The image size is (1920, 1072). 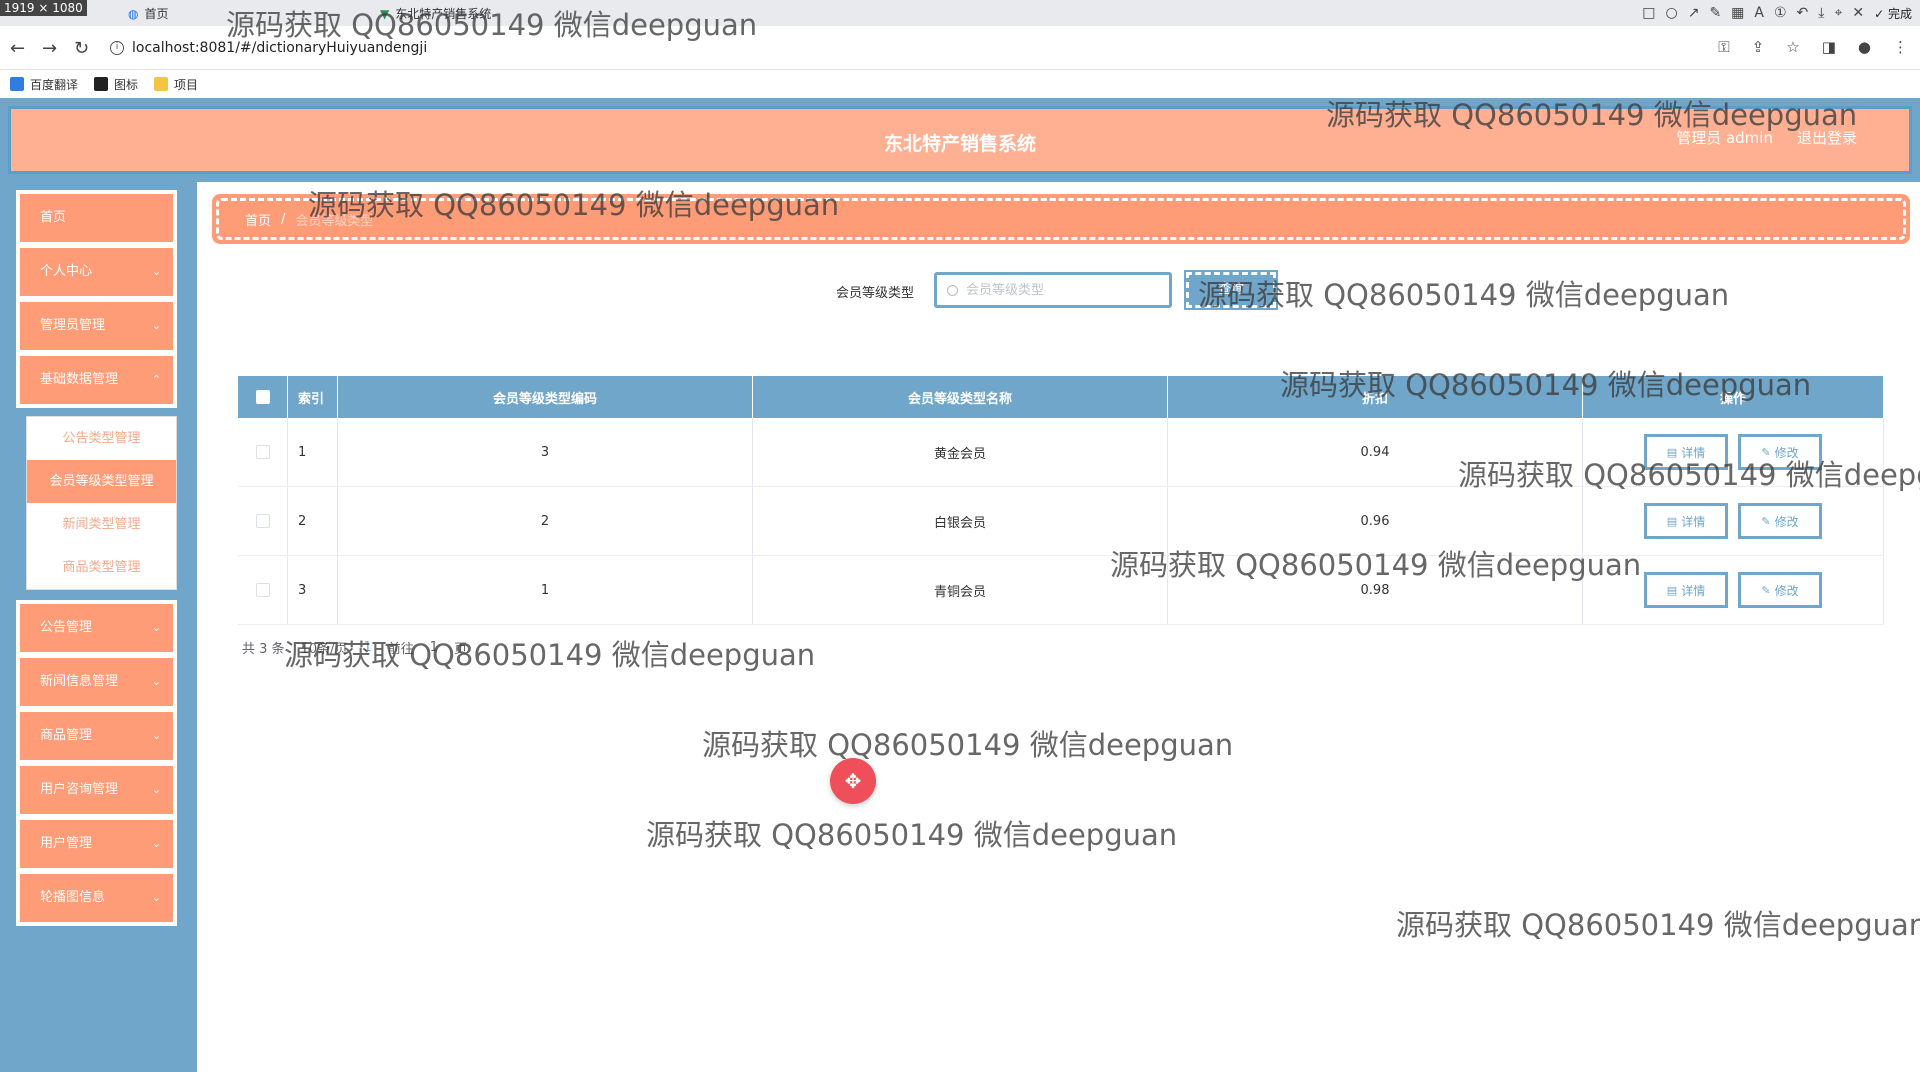 I want to click on sidebar-item-label: 基础数据管理, so click(x=79, y=379).